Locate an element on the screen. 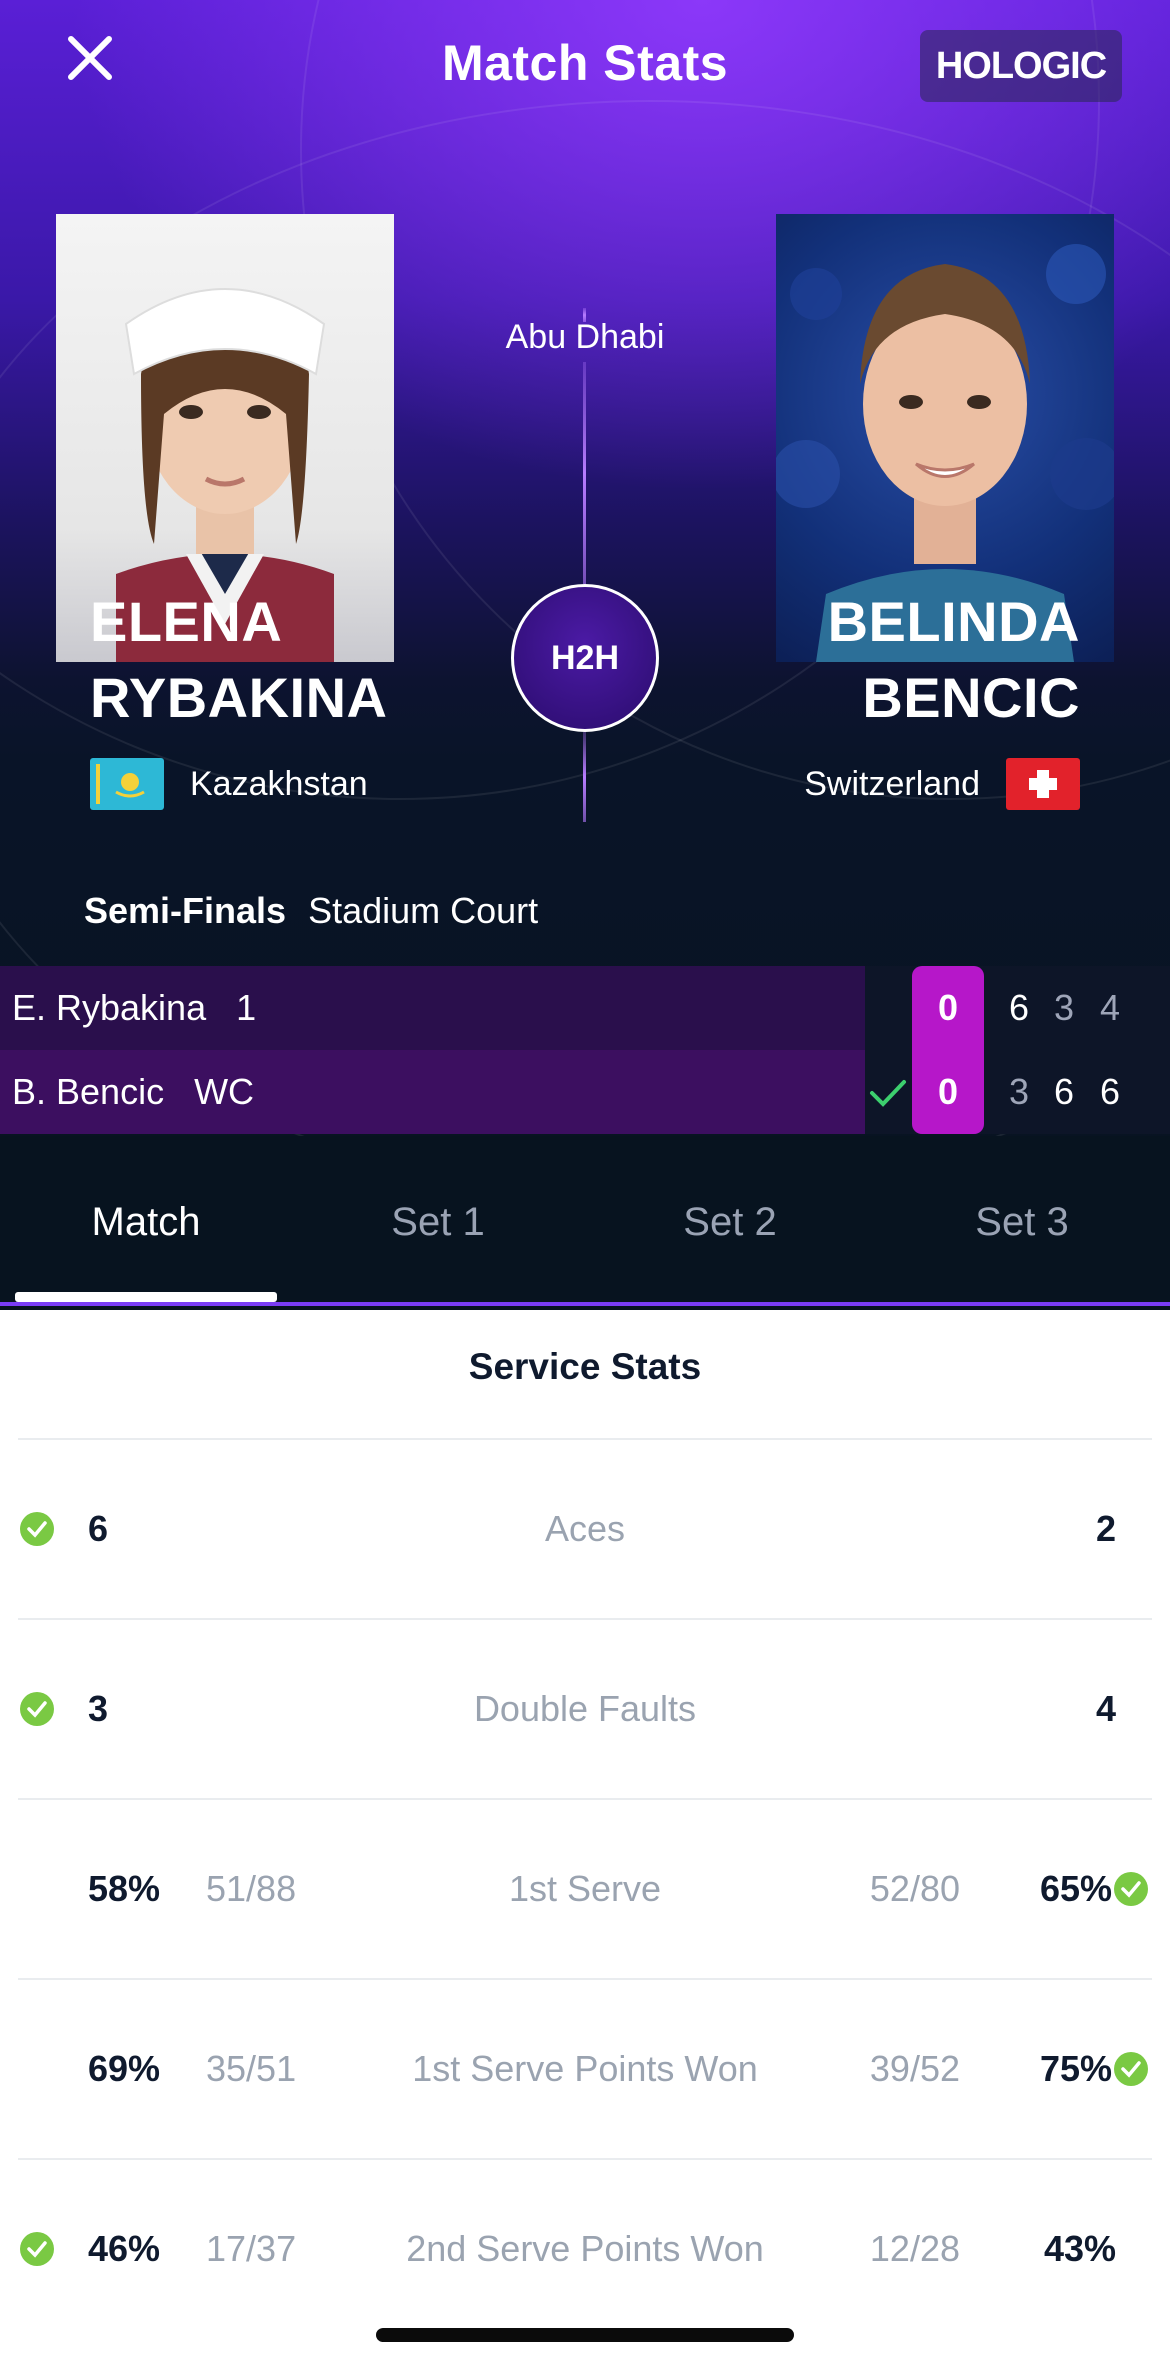 This screenshot has width=1170, height=2368. country-name: Switzerland is located at coordinates (892, 783).